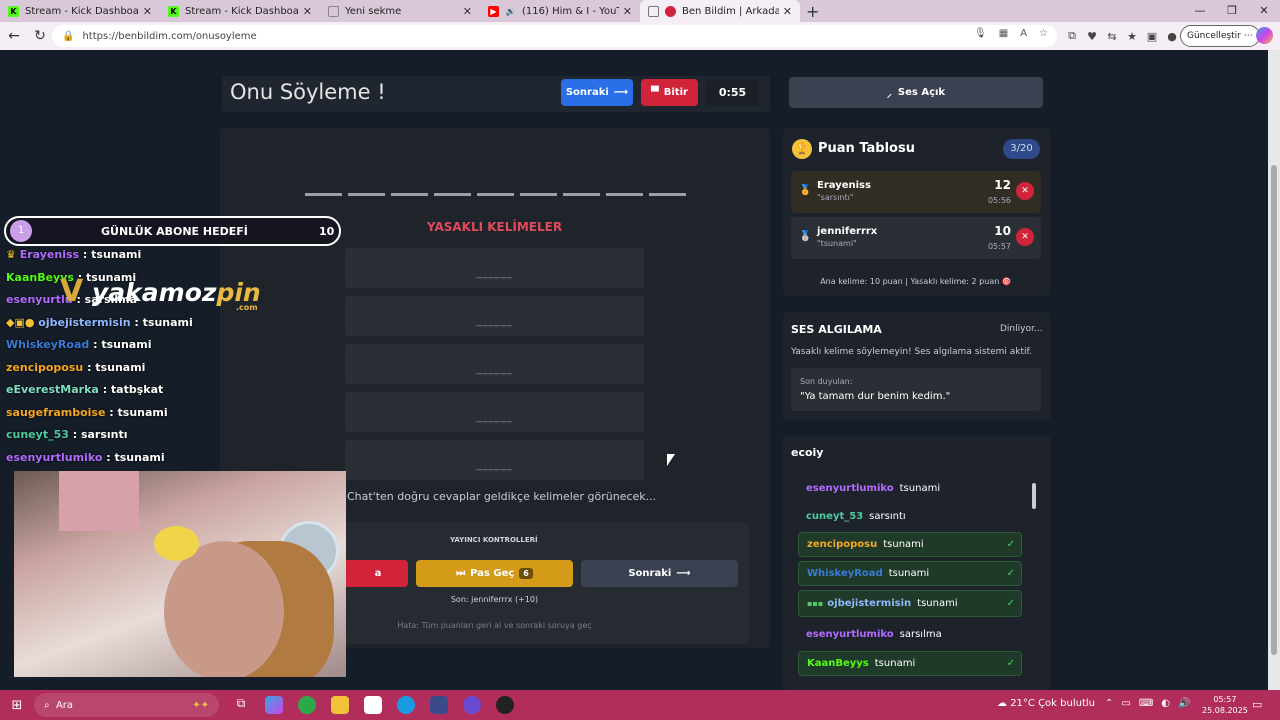  What do you see at coordinates (340, 705) in the screenshot?
I see `file-explorer-icon` at bounding box center [340, 705].